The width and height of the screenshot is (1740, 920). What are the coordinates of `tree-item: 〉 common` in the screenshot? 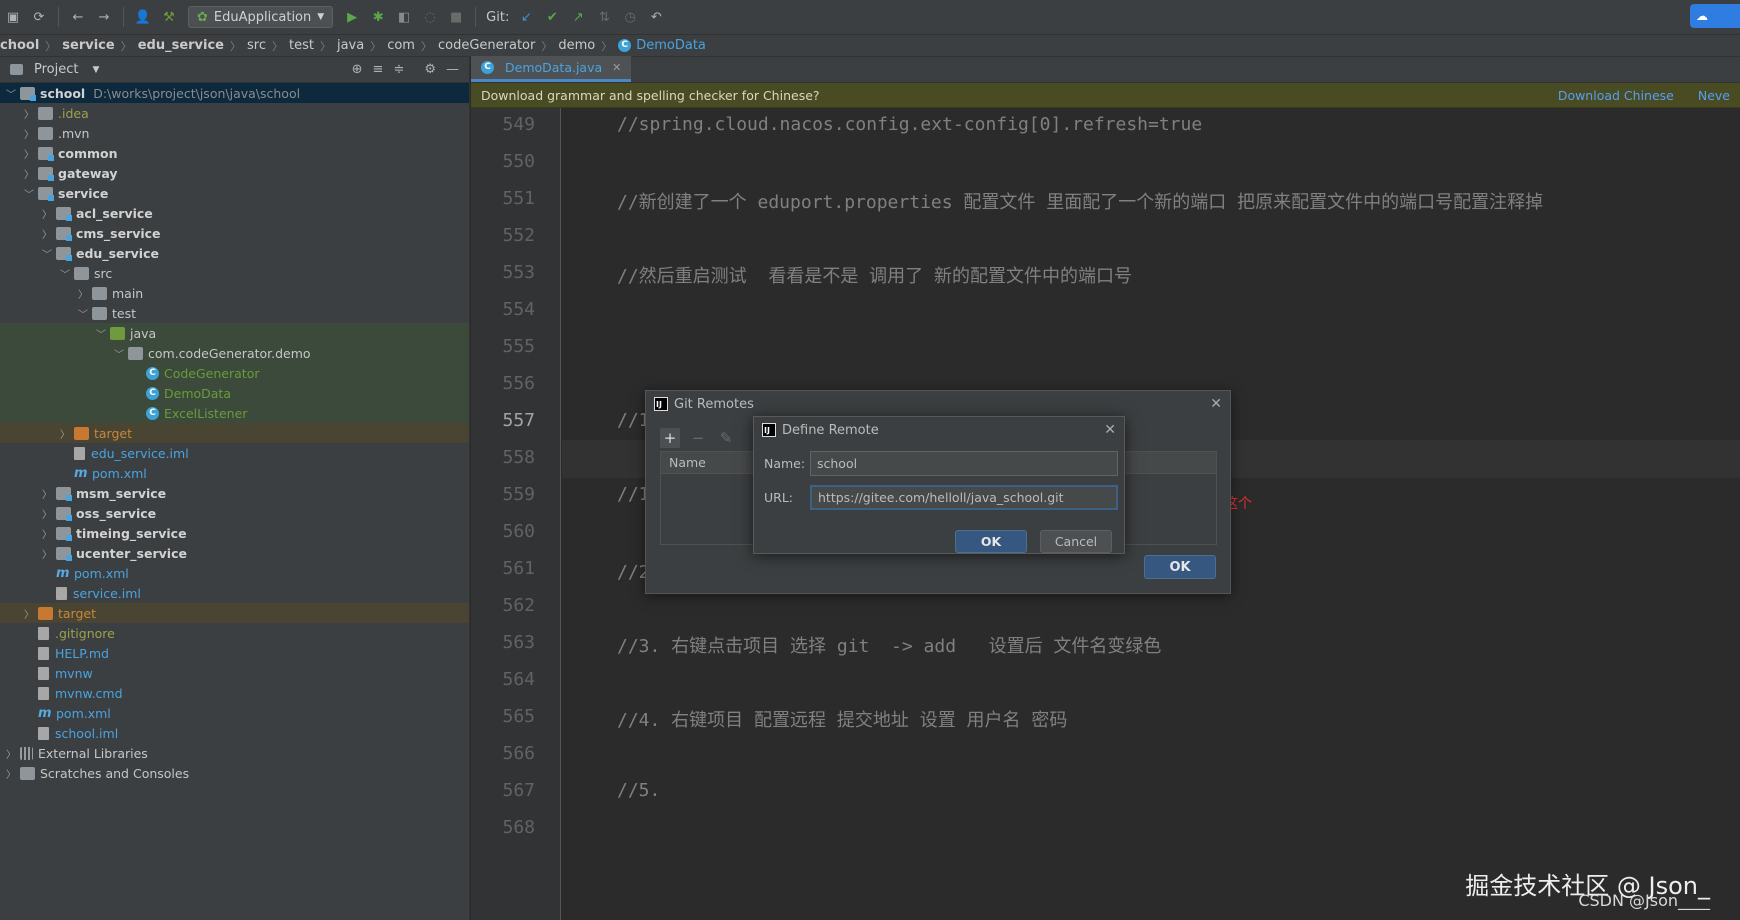 It's located at (234, 153).